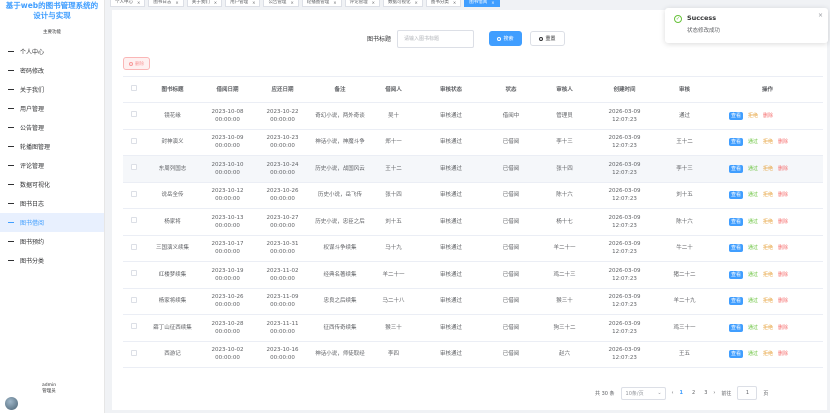  I want to click on sidebar-item: 图书分类, so click(52, 260).